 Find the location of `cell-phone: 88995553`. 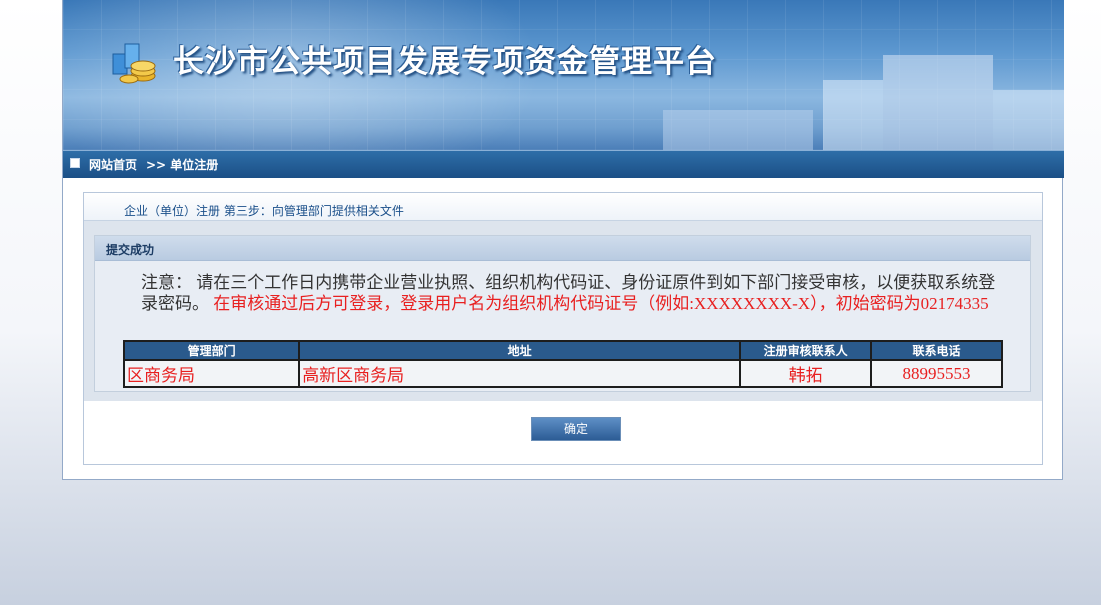

cell-phone: 88995553 is located at coordinates (936, 373).